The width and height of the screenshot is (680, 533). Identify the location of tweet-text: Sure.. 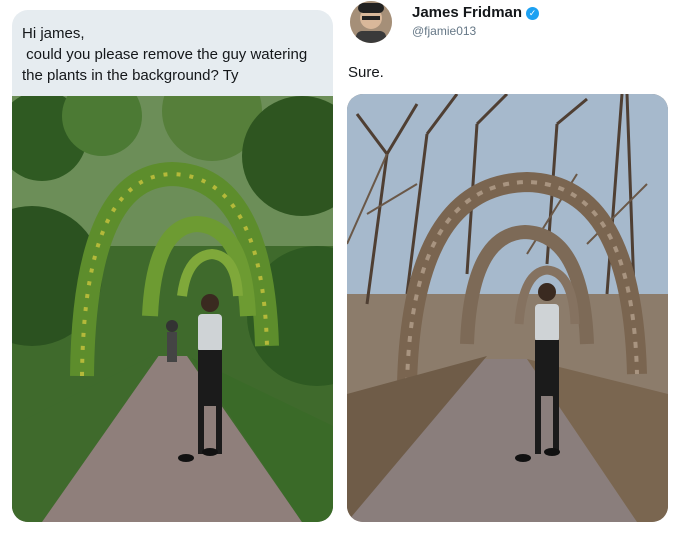
(366, 72).